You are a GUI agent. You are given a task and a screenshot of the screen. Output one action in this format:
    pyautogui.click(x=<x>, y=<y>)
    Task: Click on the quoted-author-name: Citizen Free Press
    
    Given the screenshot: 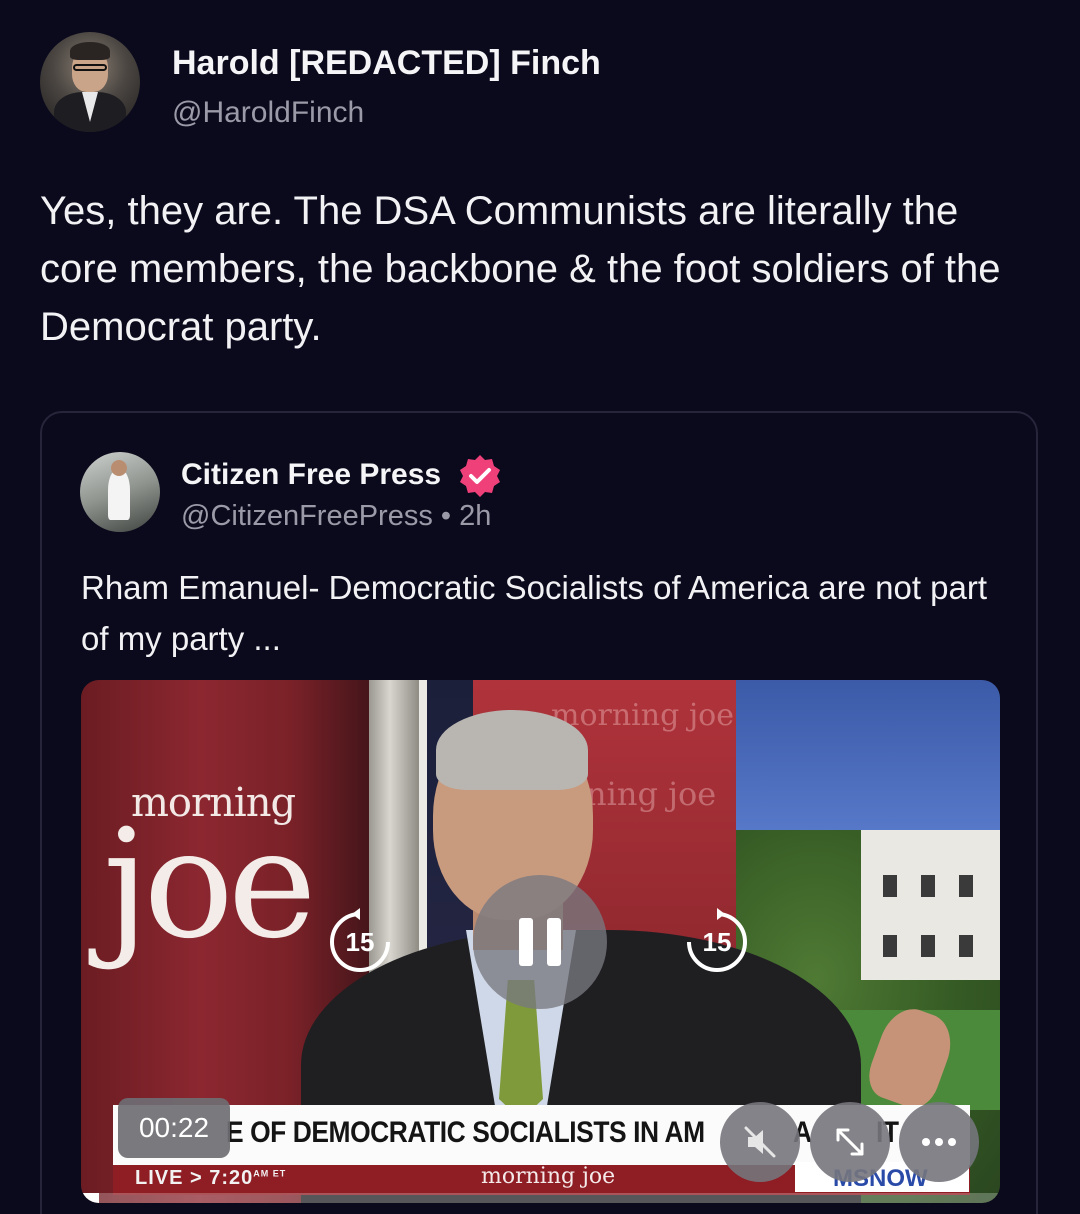 What is the action you would take?
    pyautogui.click(x=311, y=475)
    